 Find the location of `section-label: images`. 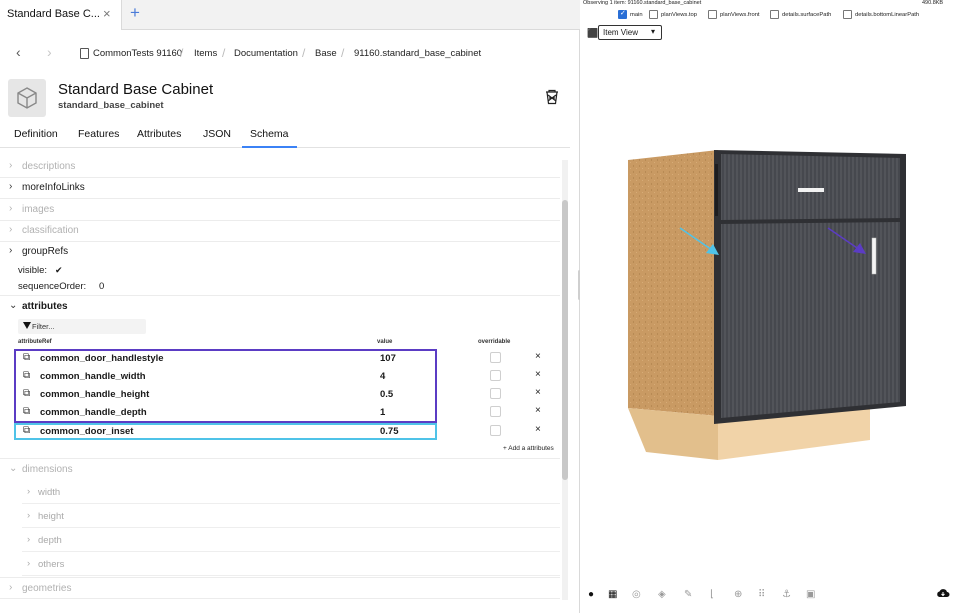

section-label: images is located at coordinates (38, 209).